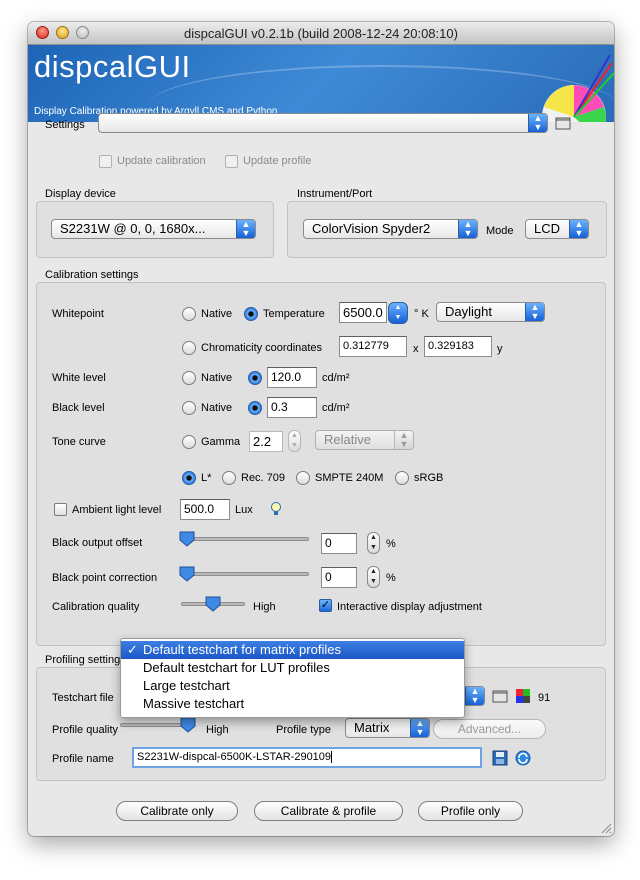 This screenshot has height=880, width=640. What do you see at coordinates (304, 730) in the screenshot?
I see `profile-type-label: Profile type` at bounding box center [304, 730].